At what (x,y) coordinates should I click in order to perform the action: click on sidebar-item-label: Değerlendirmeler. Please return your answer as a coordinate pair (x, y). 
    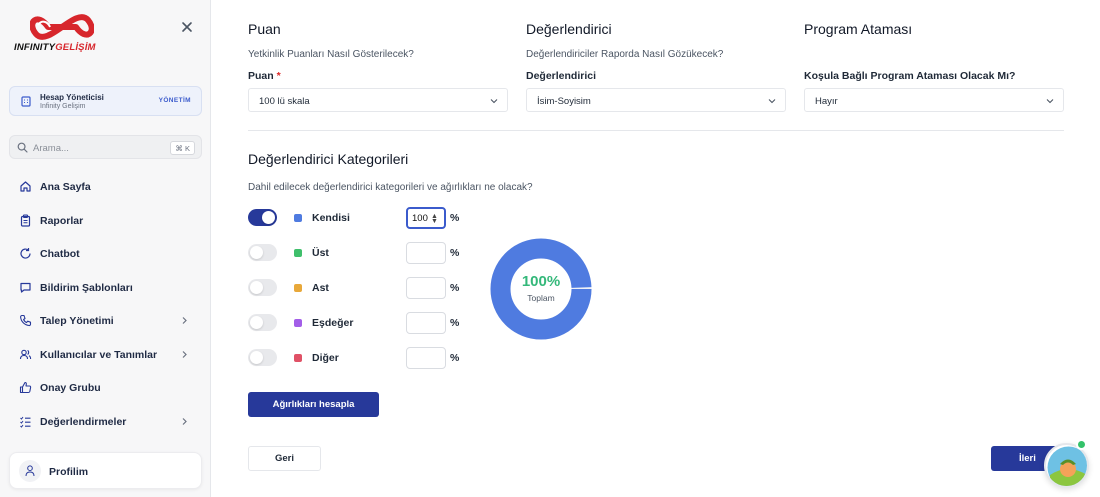
    Looking at the image, I should click on (83, 421).